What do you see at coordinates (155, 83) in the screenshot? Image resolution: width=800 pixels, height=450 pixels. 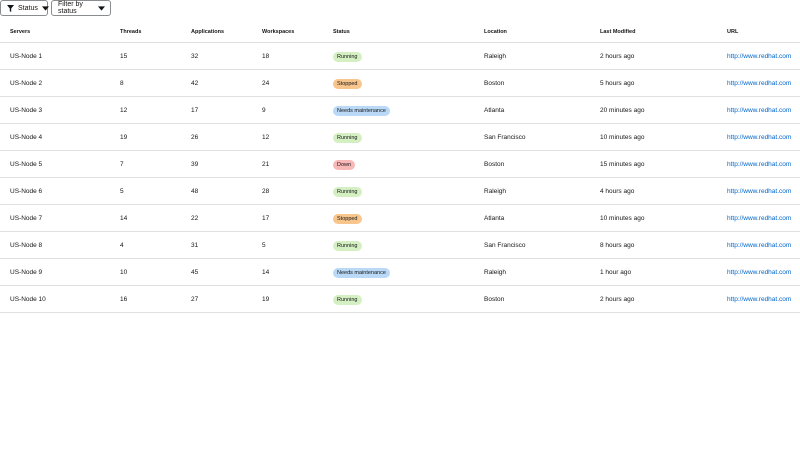 I see `cell-threads: 8` at bounding box center [155, 83].